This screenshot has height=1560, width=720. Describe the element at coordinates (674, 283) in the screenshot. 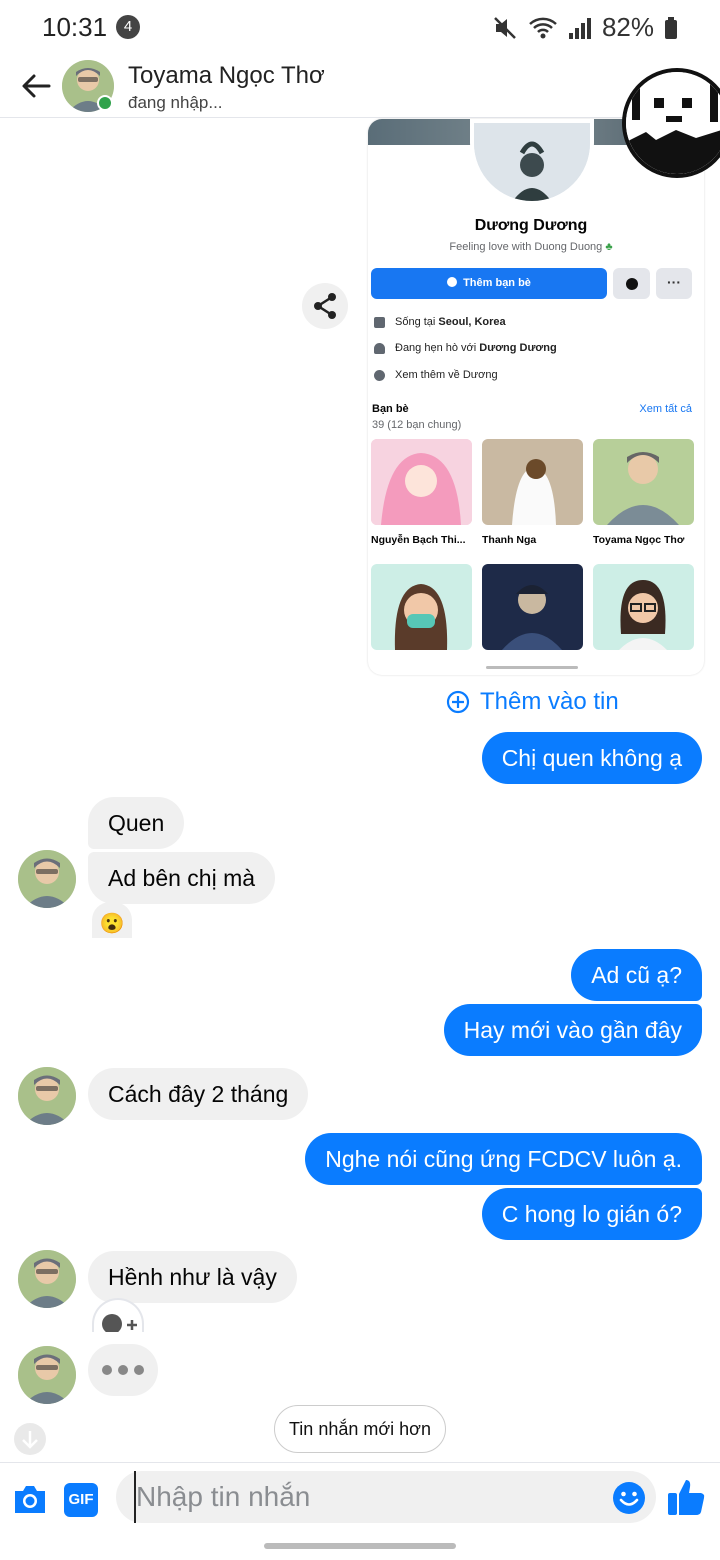

I see `more-icon: ···` at that location.